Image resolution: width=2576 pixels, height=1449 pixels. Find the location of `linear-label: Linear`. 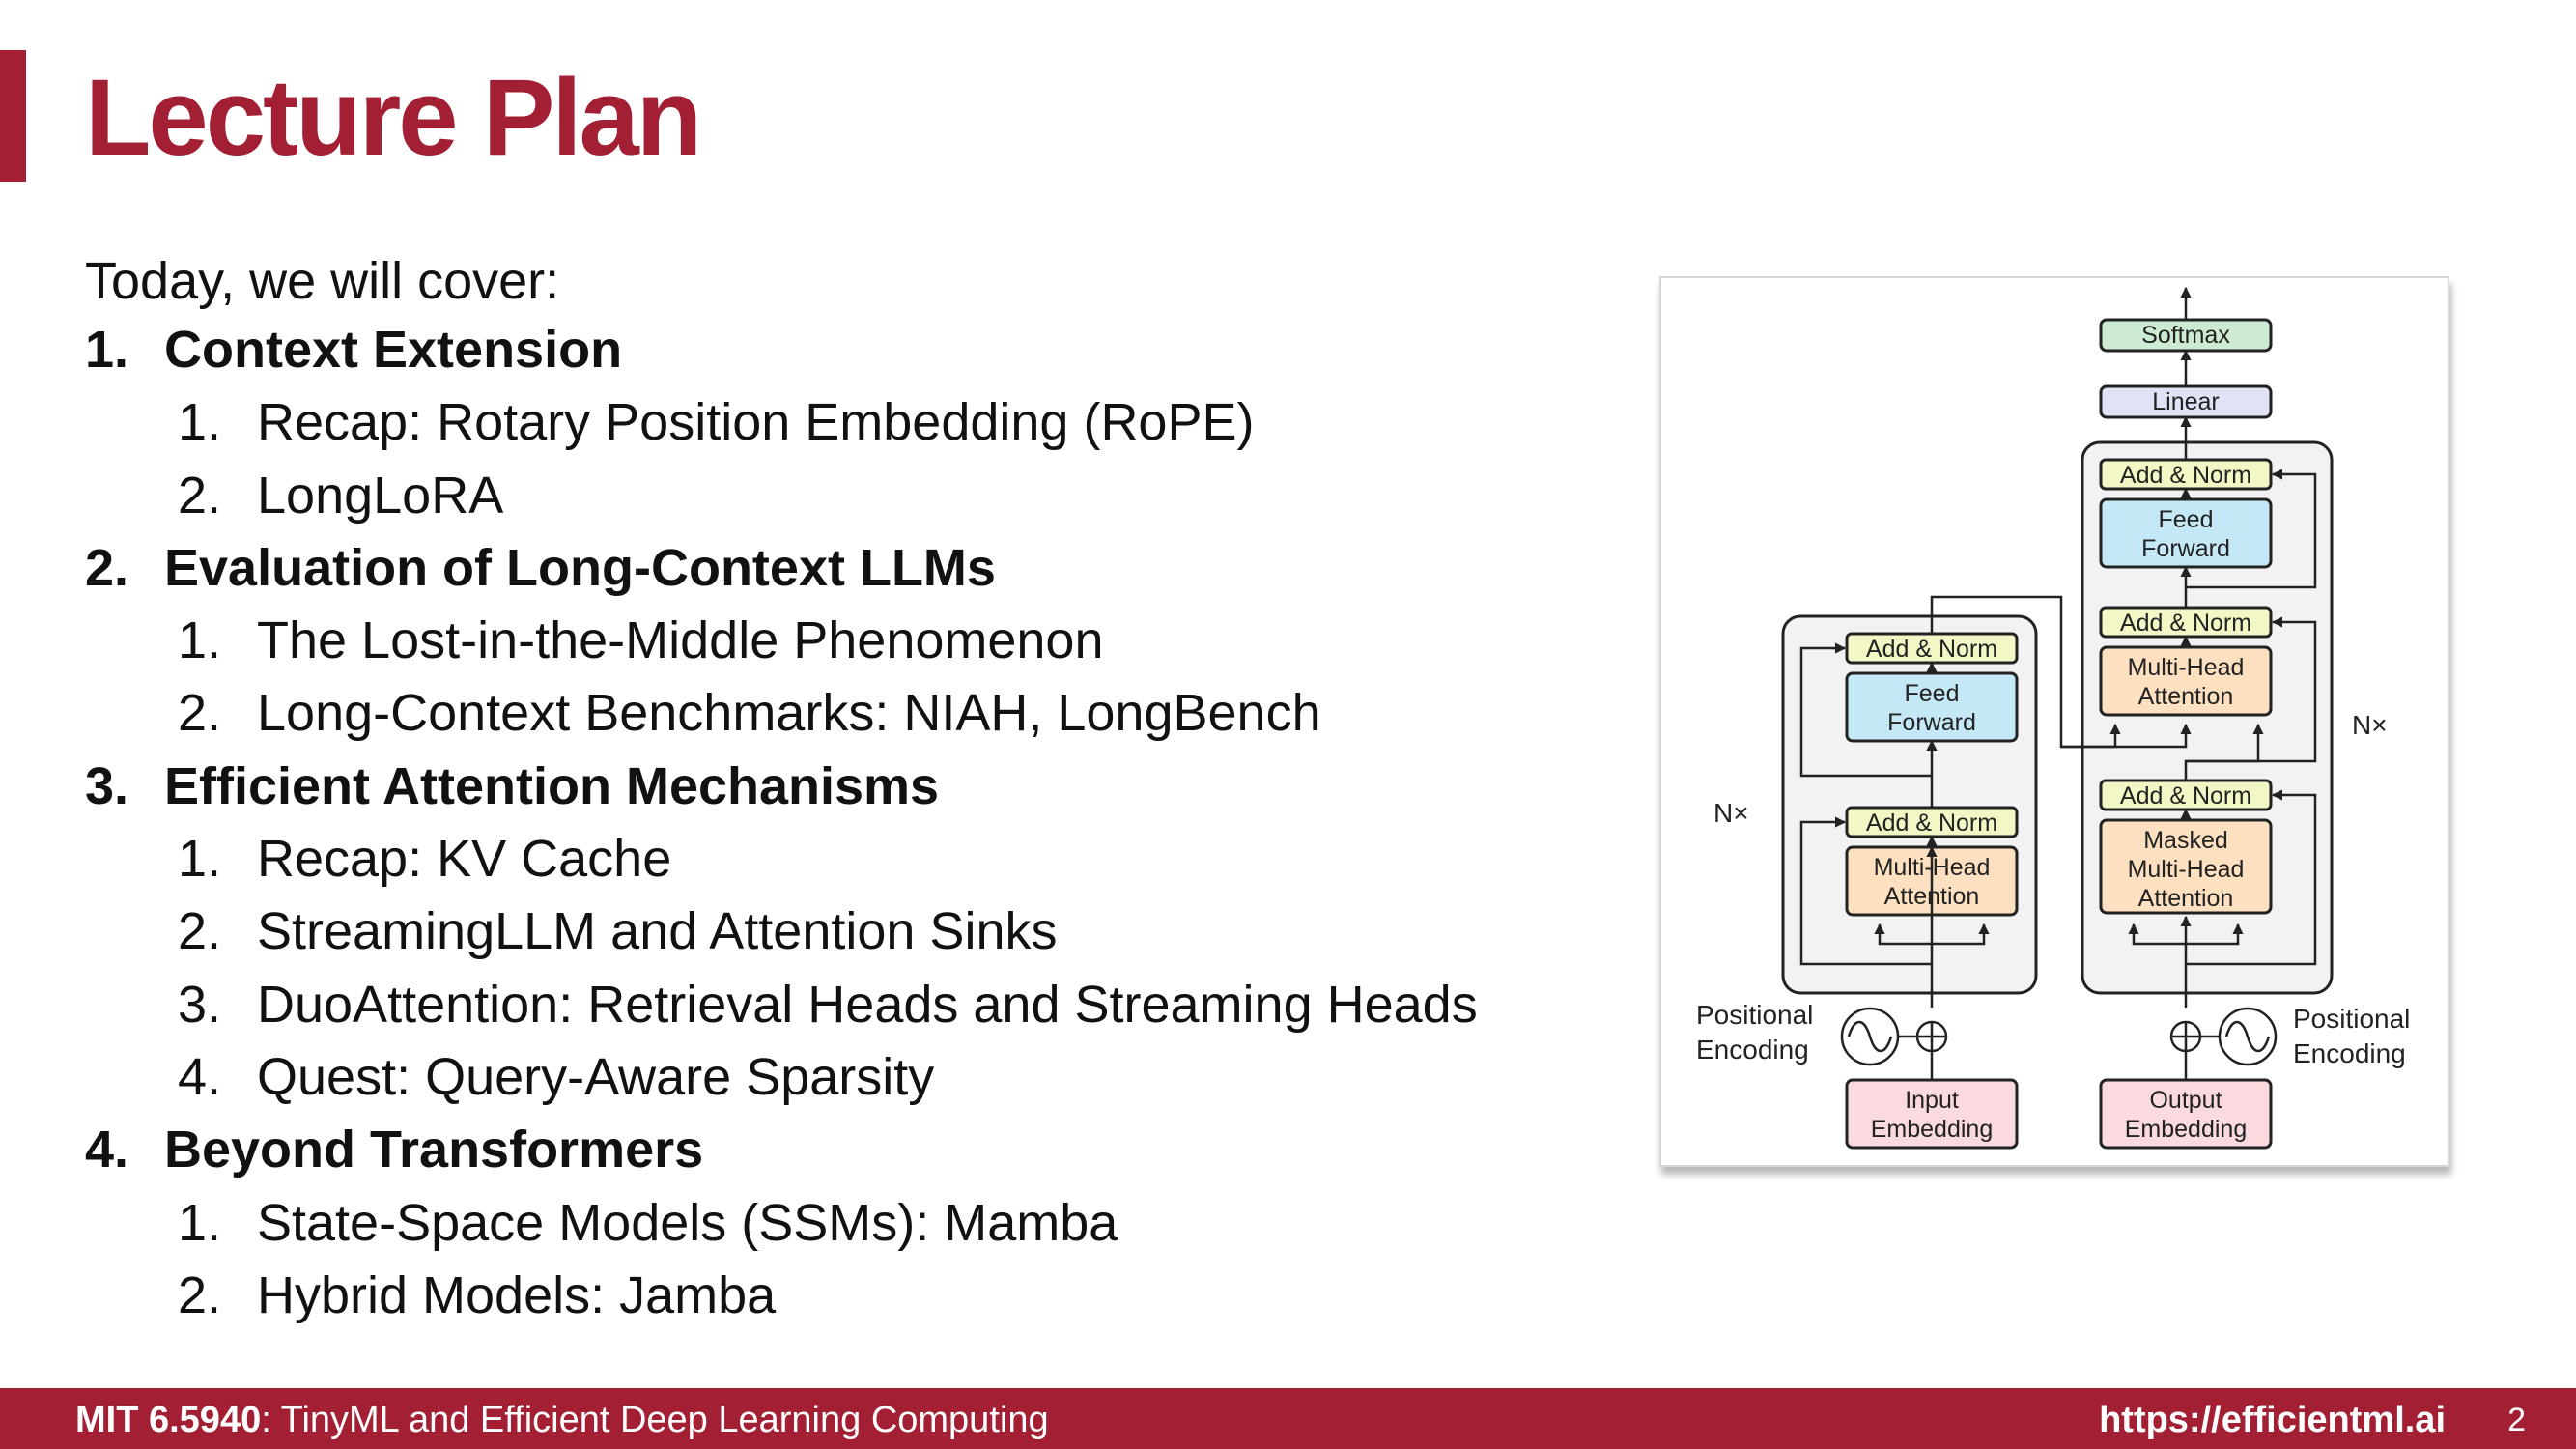

linear-label: Linear is located at coordinates (2186, 401).